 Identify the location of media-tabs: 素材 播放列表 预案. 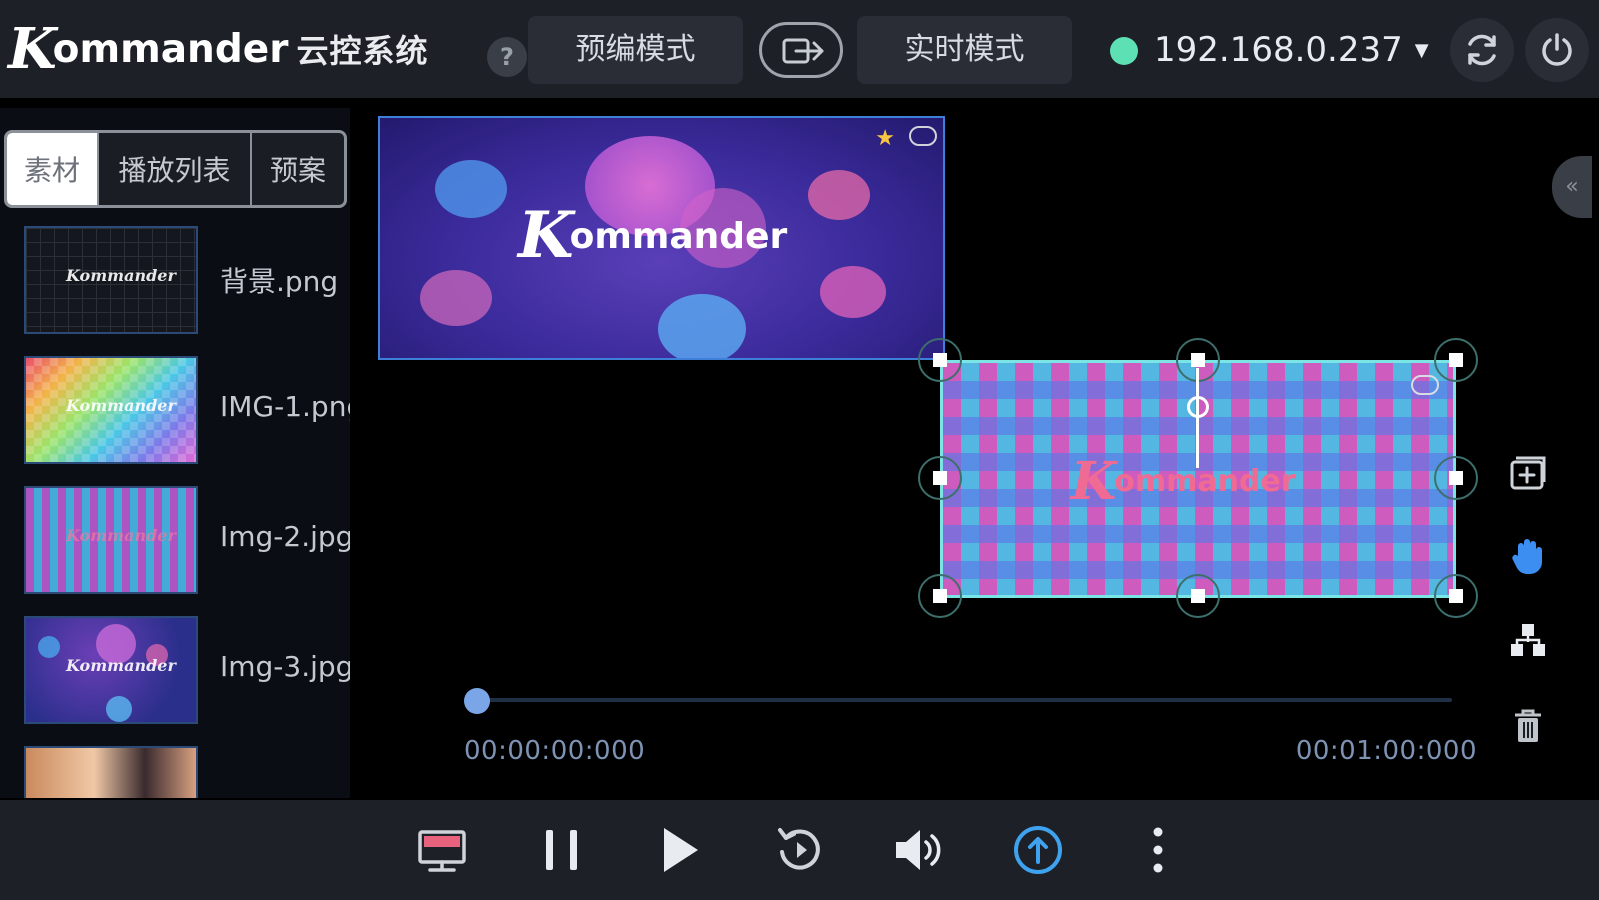
(175, 169).